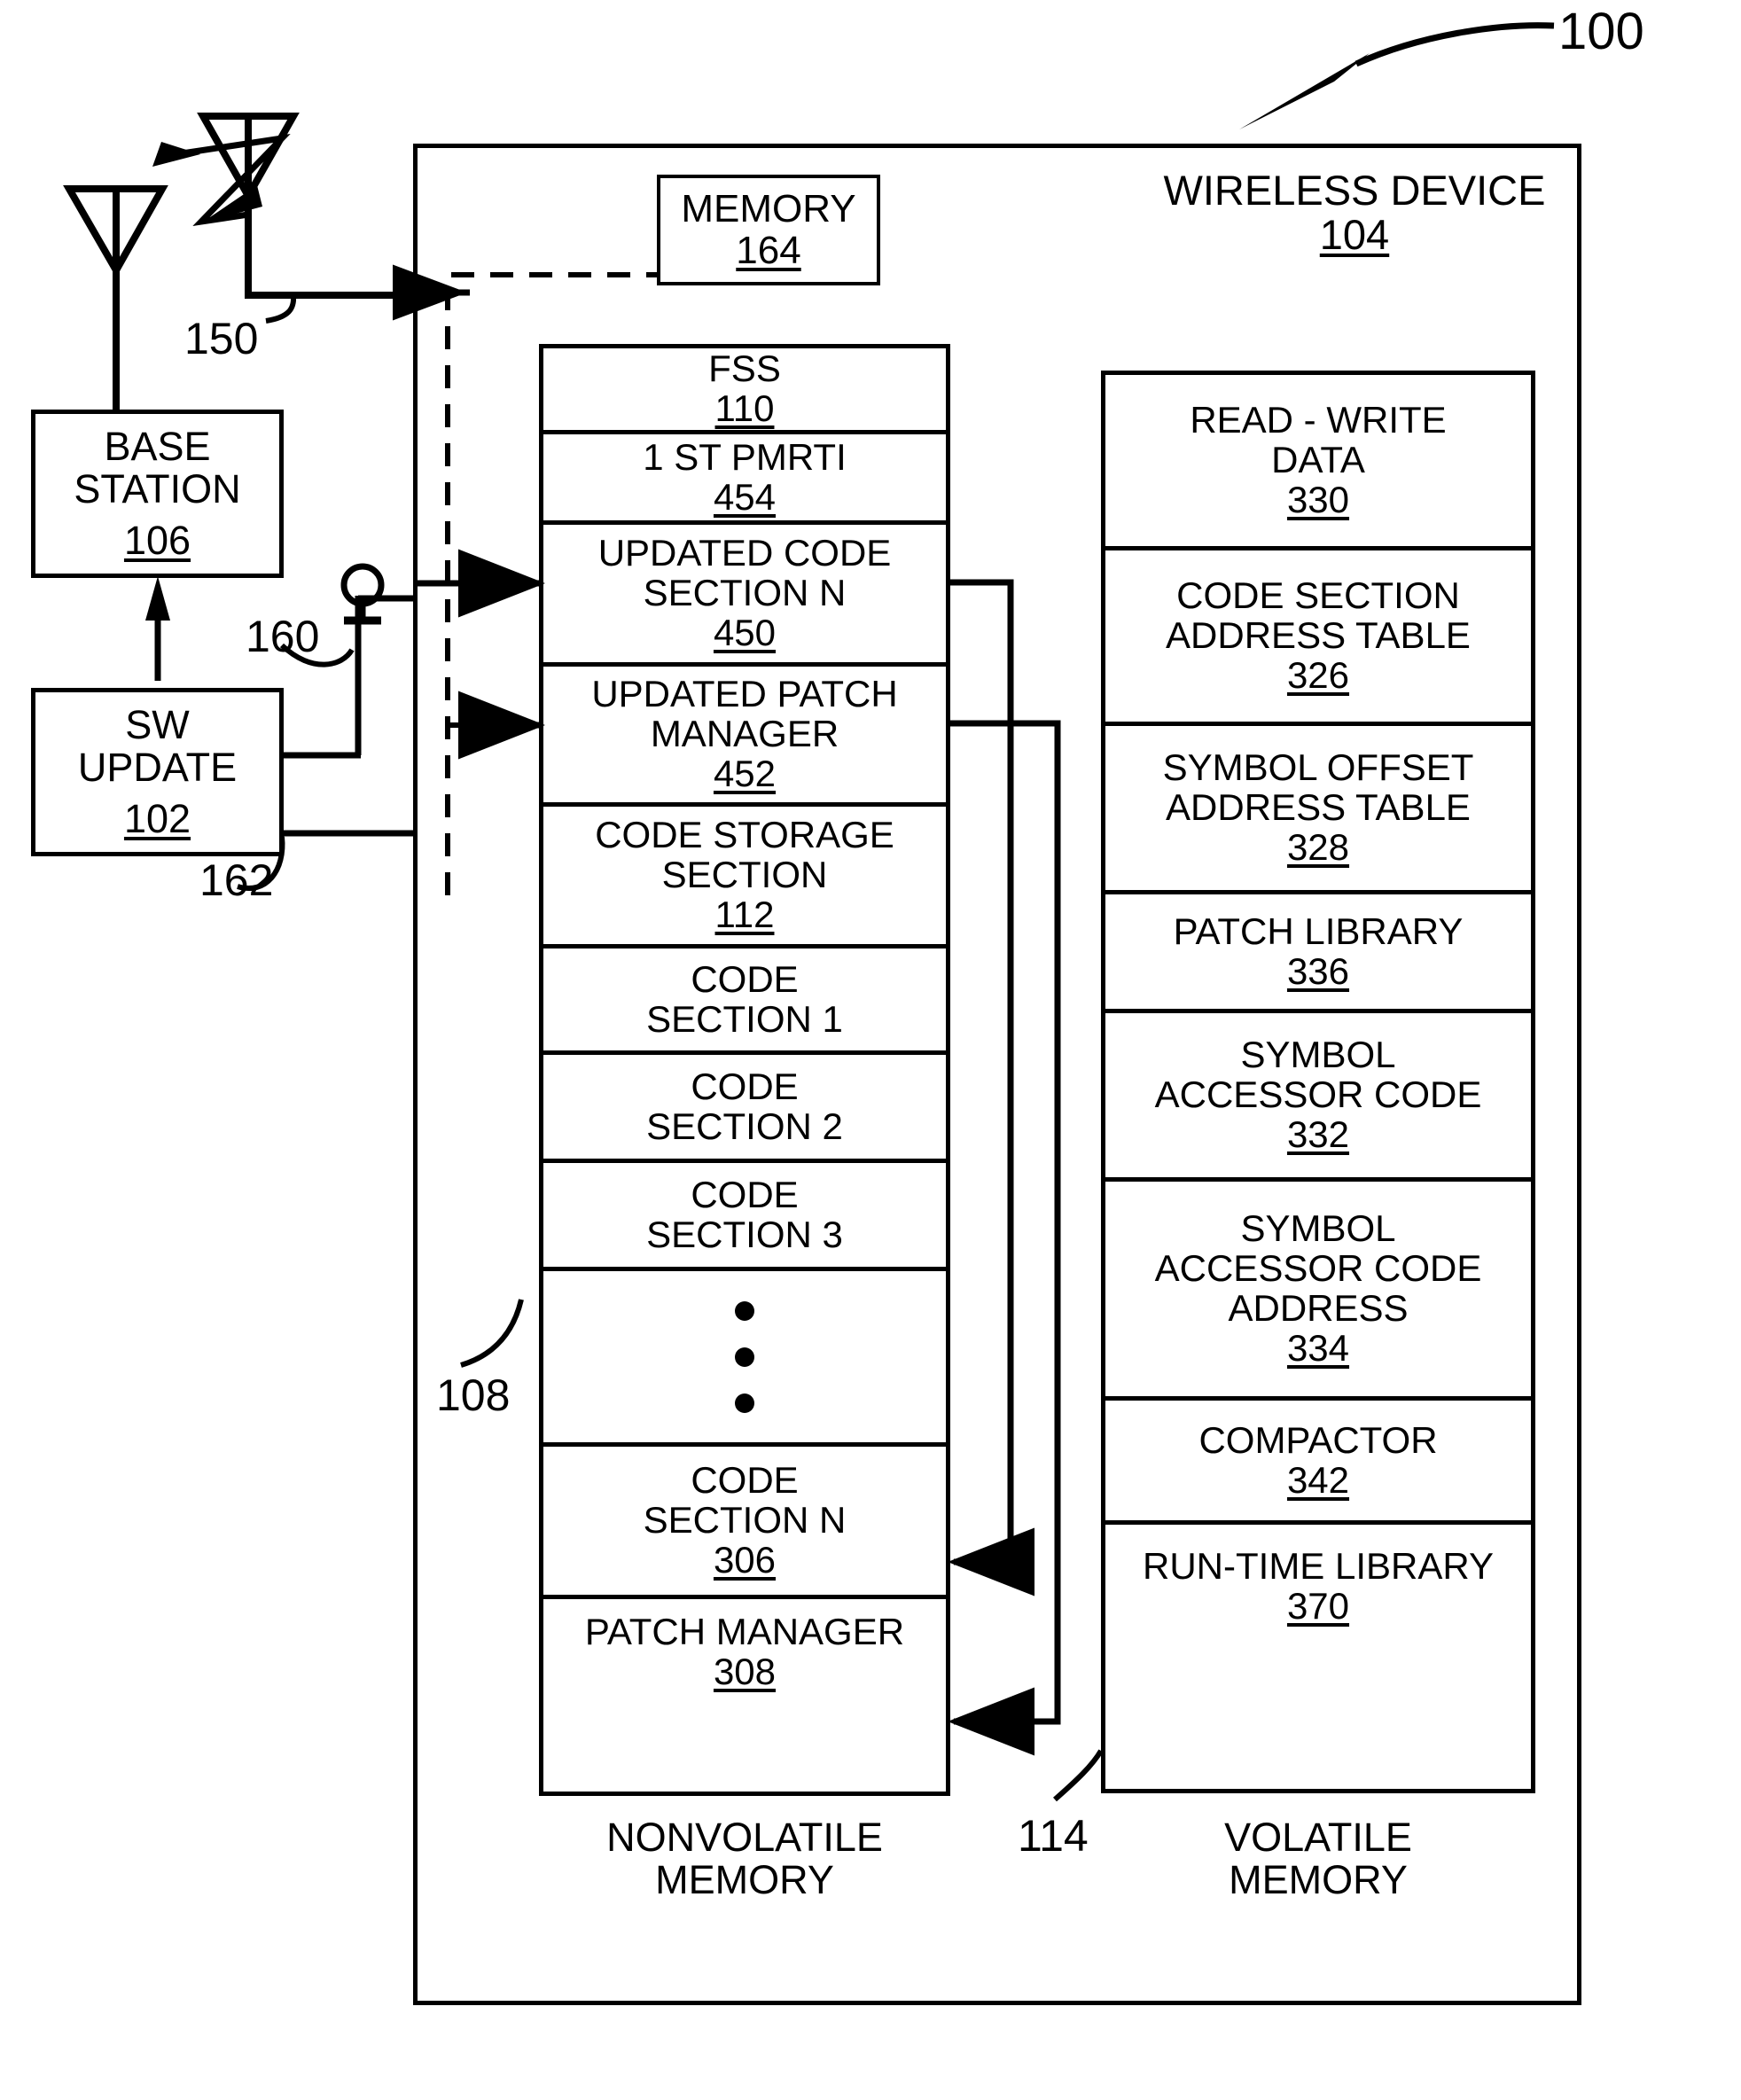  I want to click on v-cell-7-ref: 370, so click(1318, 1606).